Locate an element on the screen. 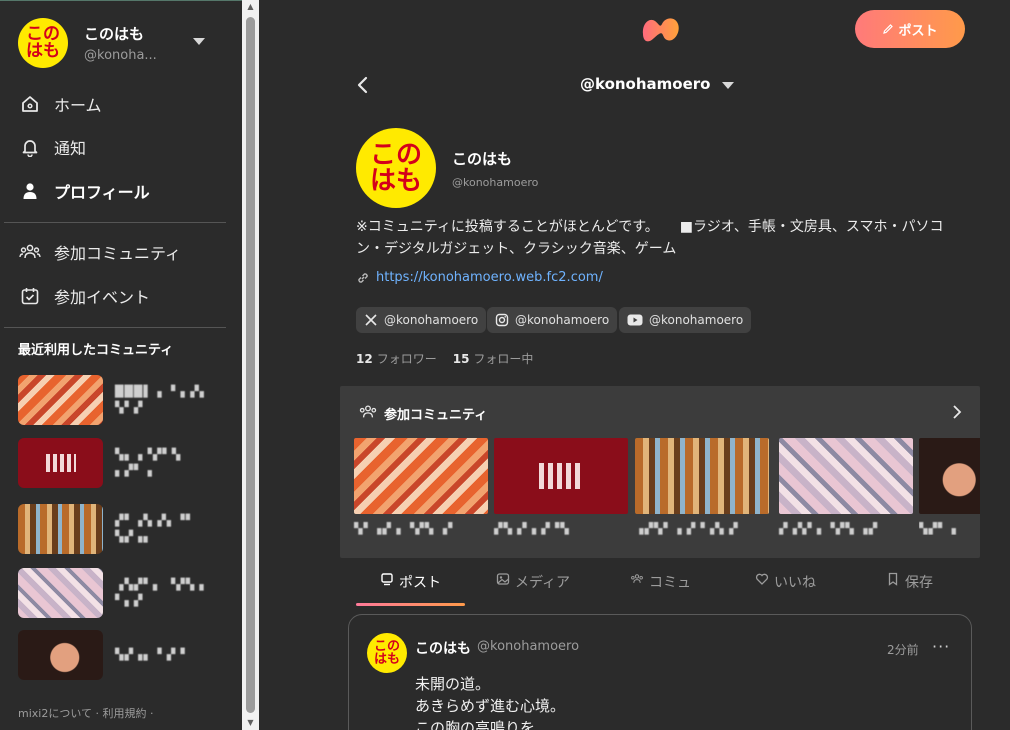 This screenshot has width=1010, height=730. community-card: ▚▞▘▗ is located at coordinates (949, 486).